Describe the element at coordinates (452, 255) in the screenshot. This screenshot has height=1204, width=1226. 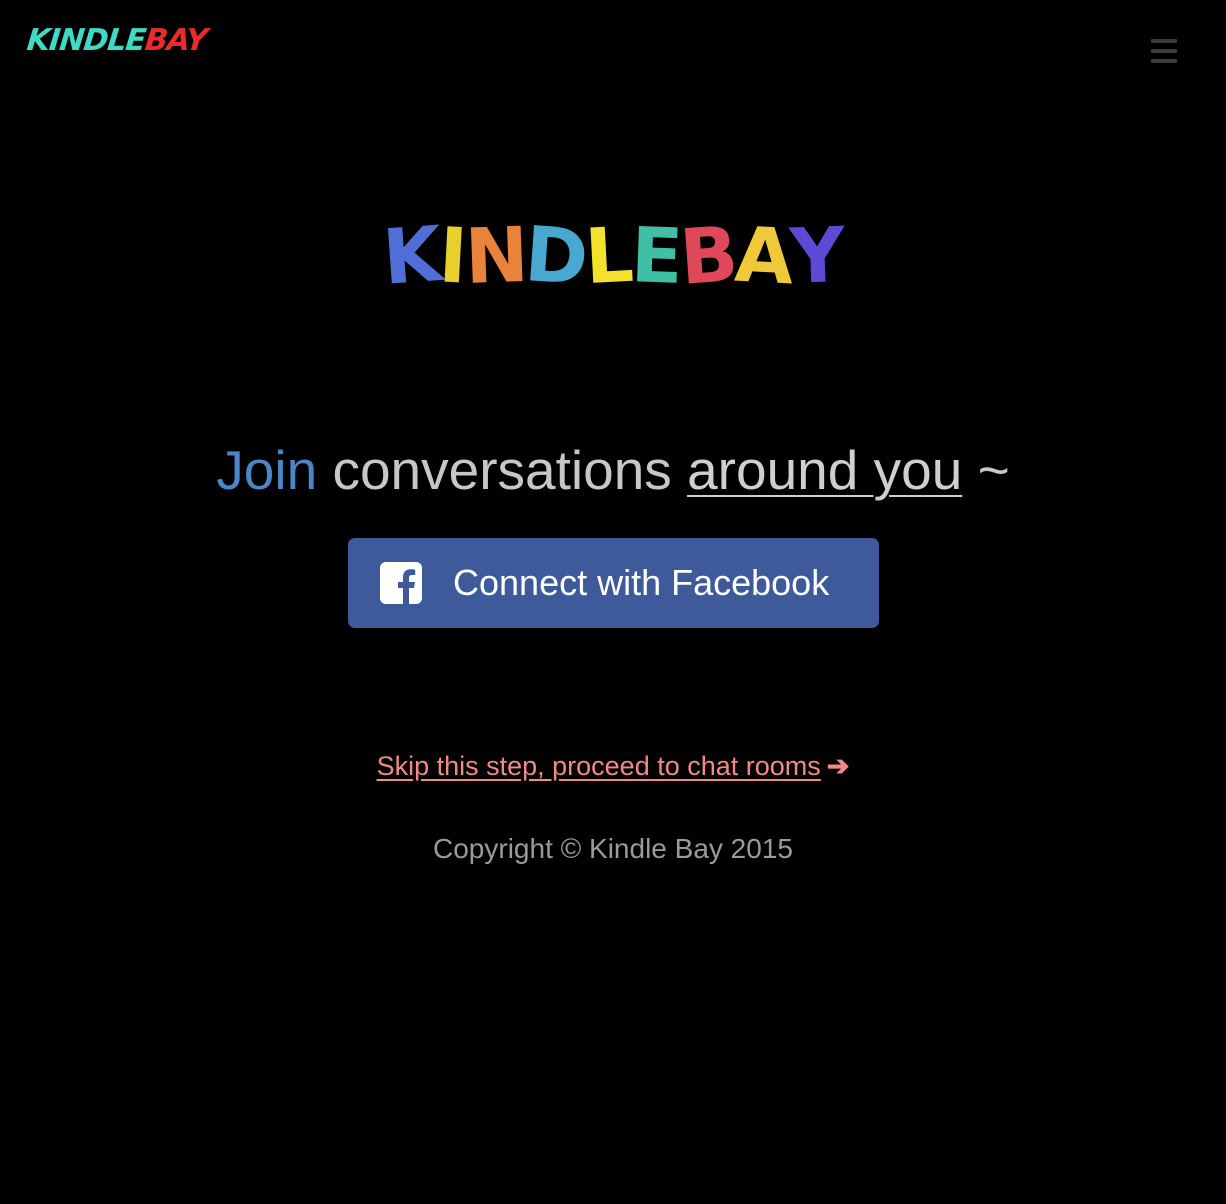
I see `hero-logo-letter: I` at that location.